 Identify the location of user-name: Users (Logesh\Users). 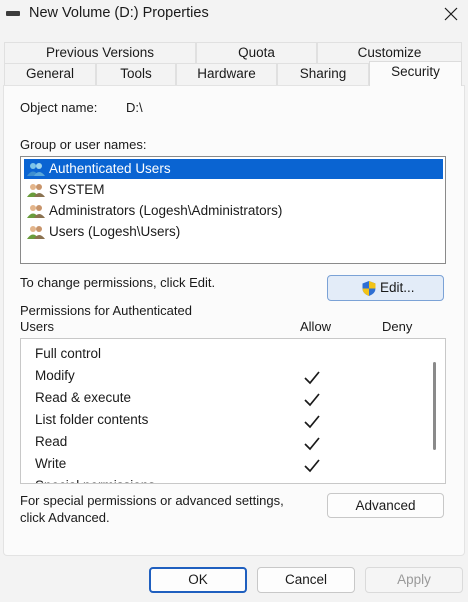
(115, 231).